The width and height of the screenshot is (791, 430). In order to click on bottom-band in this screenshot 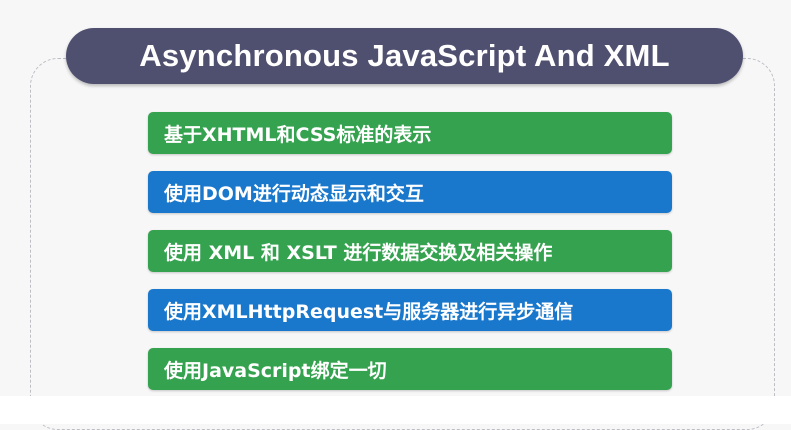, I will do `click(395, 410)`.